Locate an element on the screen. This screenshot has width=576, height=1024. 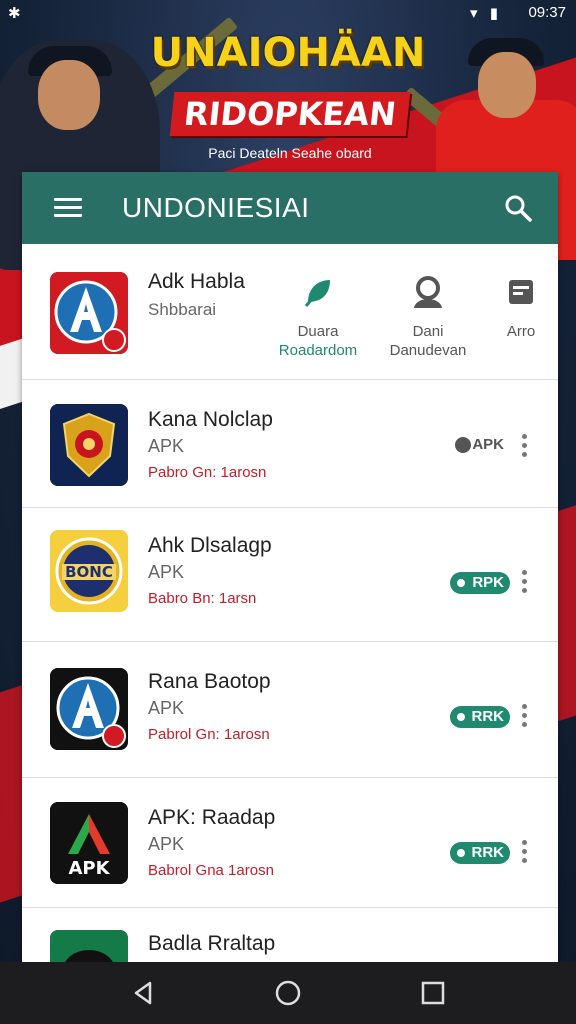
badge-label: RPK is located at coordinates (488, 582).